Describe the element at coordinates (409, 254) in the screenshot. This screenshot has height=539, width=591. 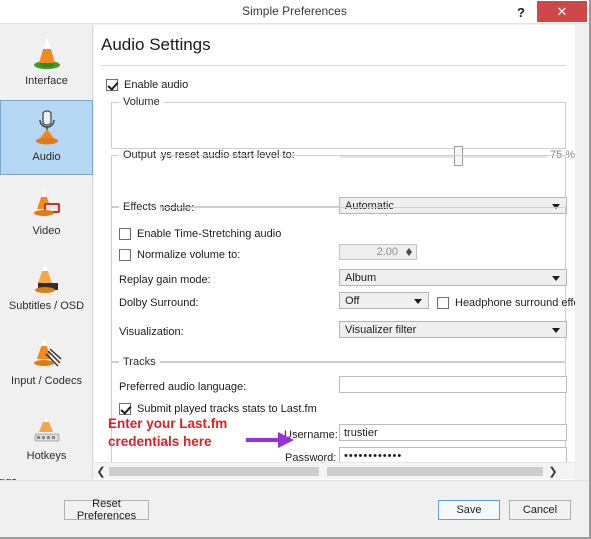
I see `stepper-down-icon` at that location.